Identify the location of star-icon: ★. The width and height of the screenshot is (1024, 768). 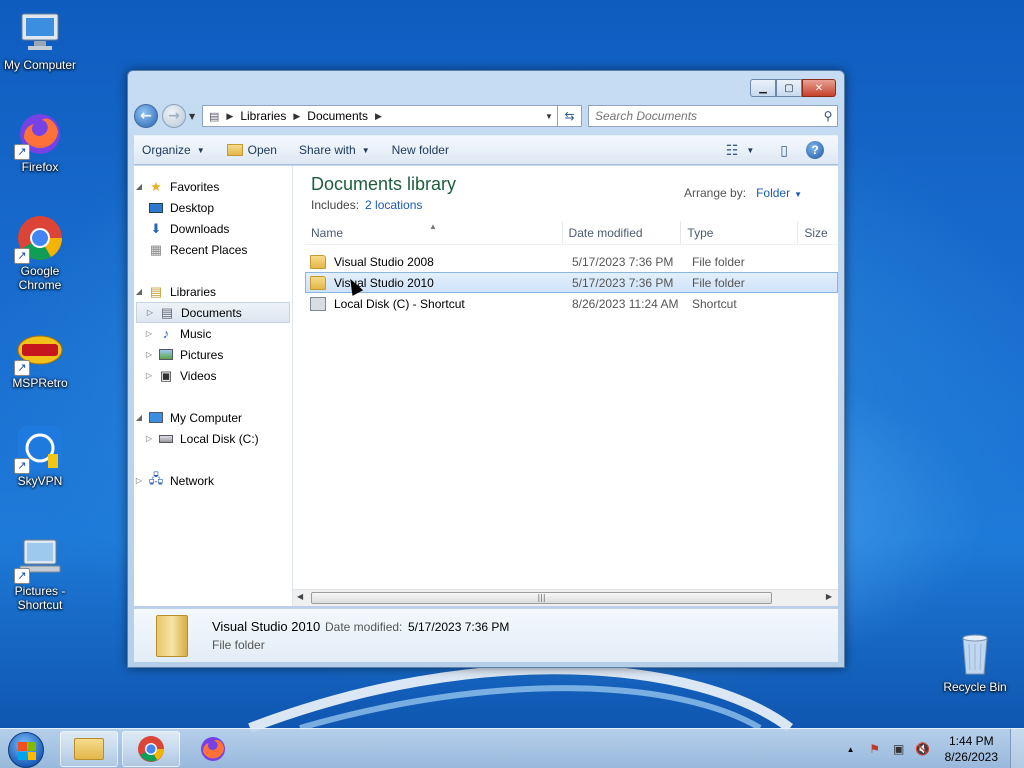
(156, 186).